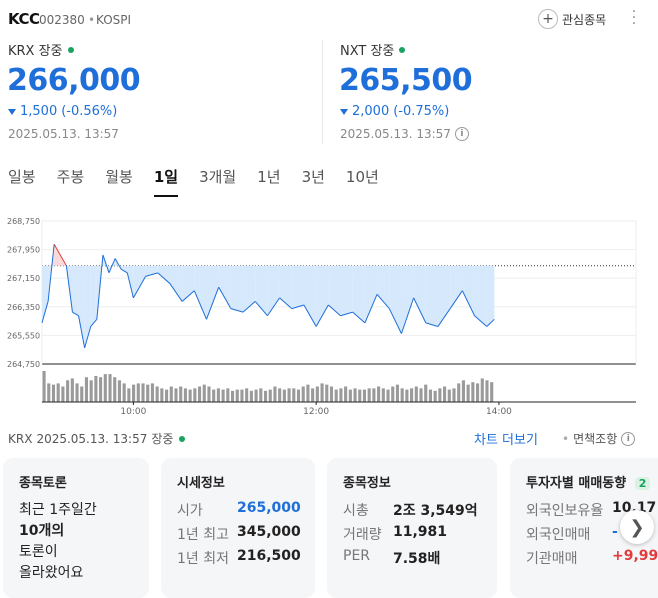  I want to click on quote-row-open: 시가 265,000, so click(239, 510).